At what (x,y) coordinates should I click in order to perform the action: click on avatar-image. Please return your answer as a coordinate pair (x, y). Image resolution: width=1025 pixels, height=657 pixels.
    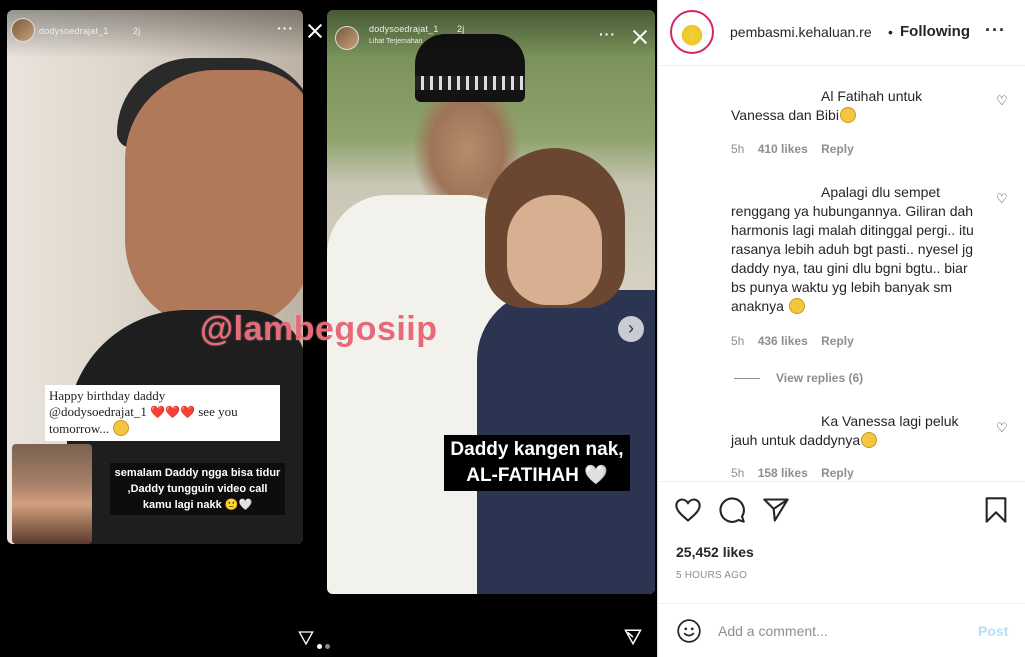
    Looking at the image, I should click on (692, 32).